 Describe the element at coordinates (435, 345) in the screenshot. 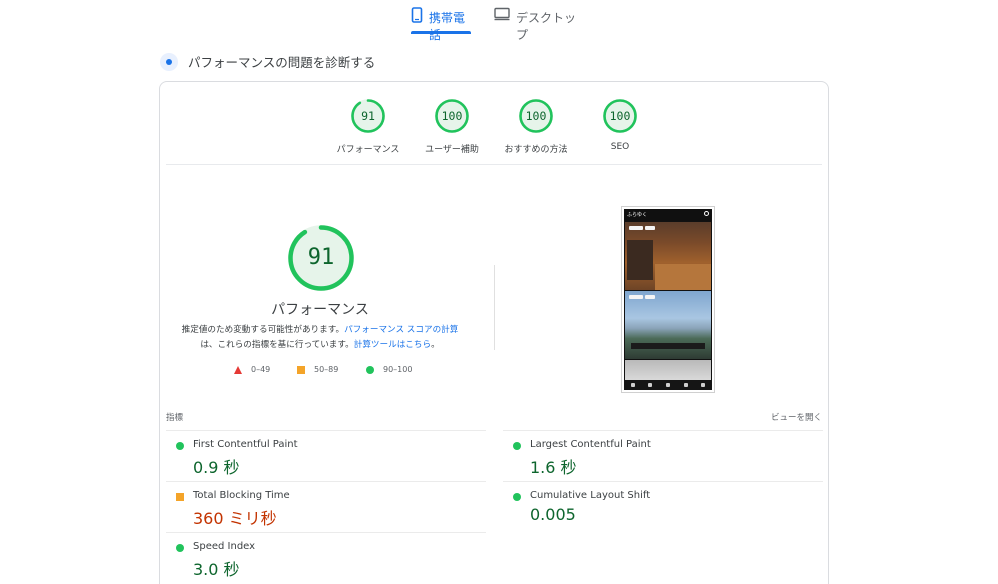

I see `explanation-end: 。` at that location.